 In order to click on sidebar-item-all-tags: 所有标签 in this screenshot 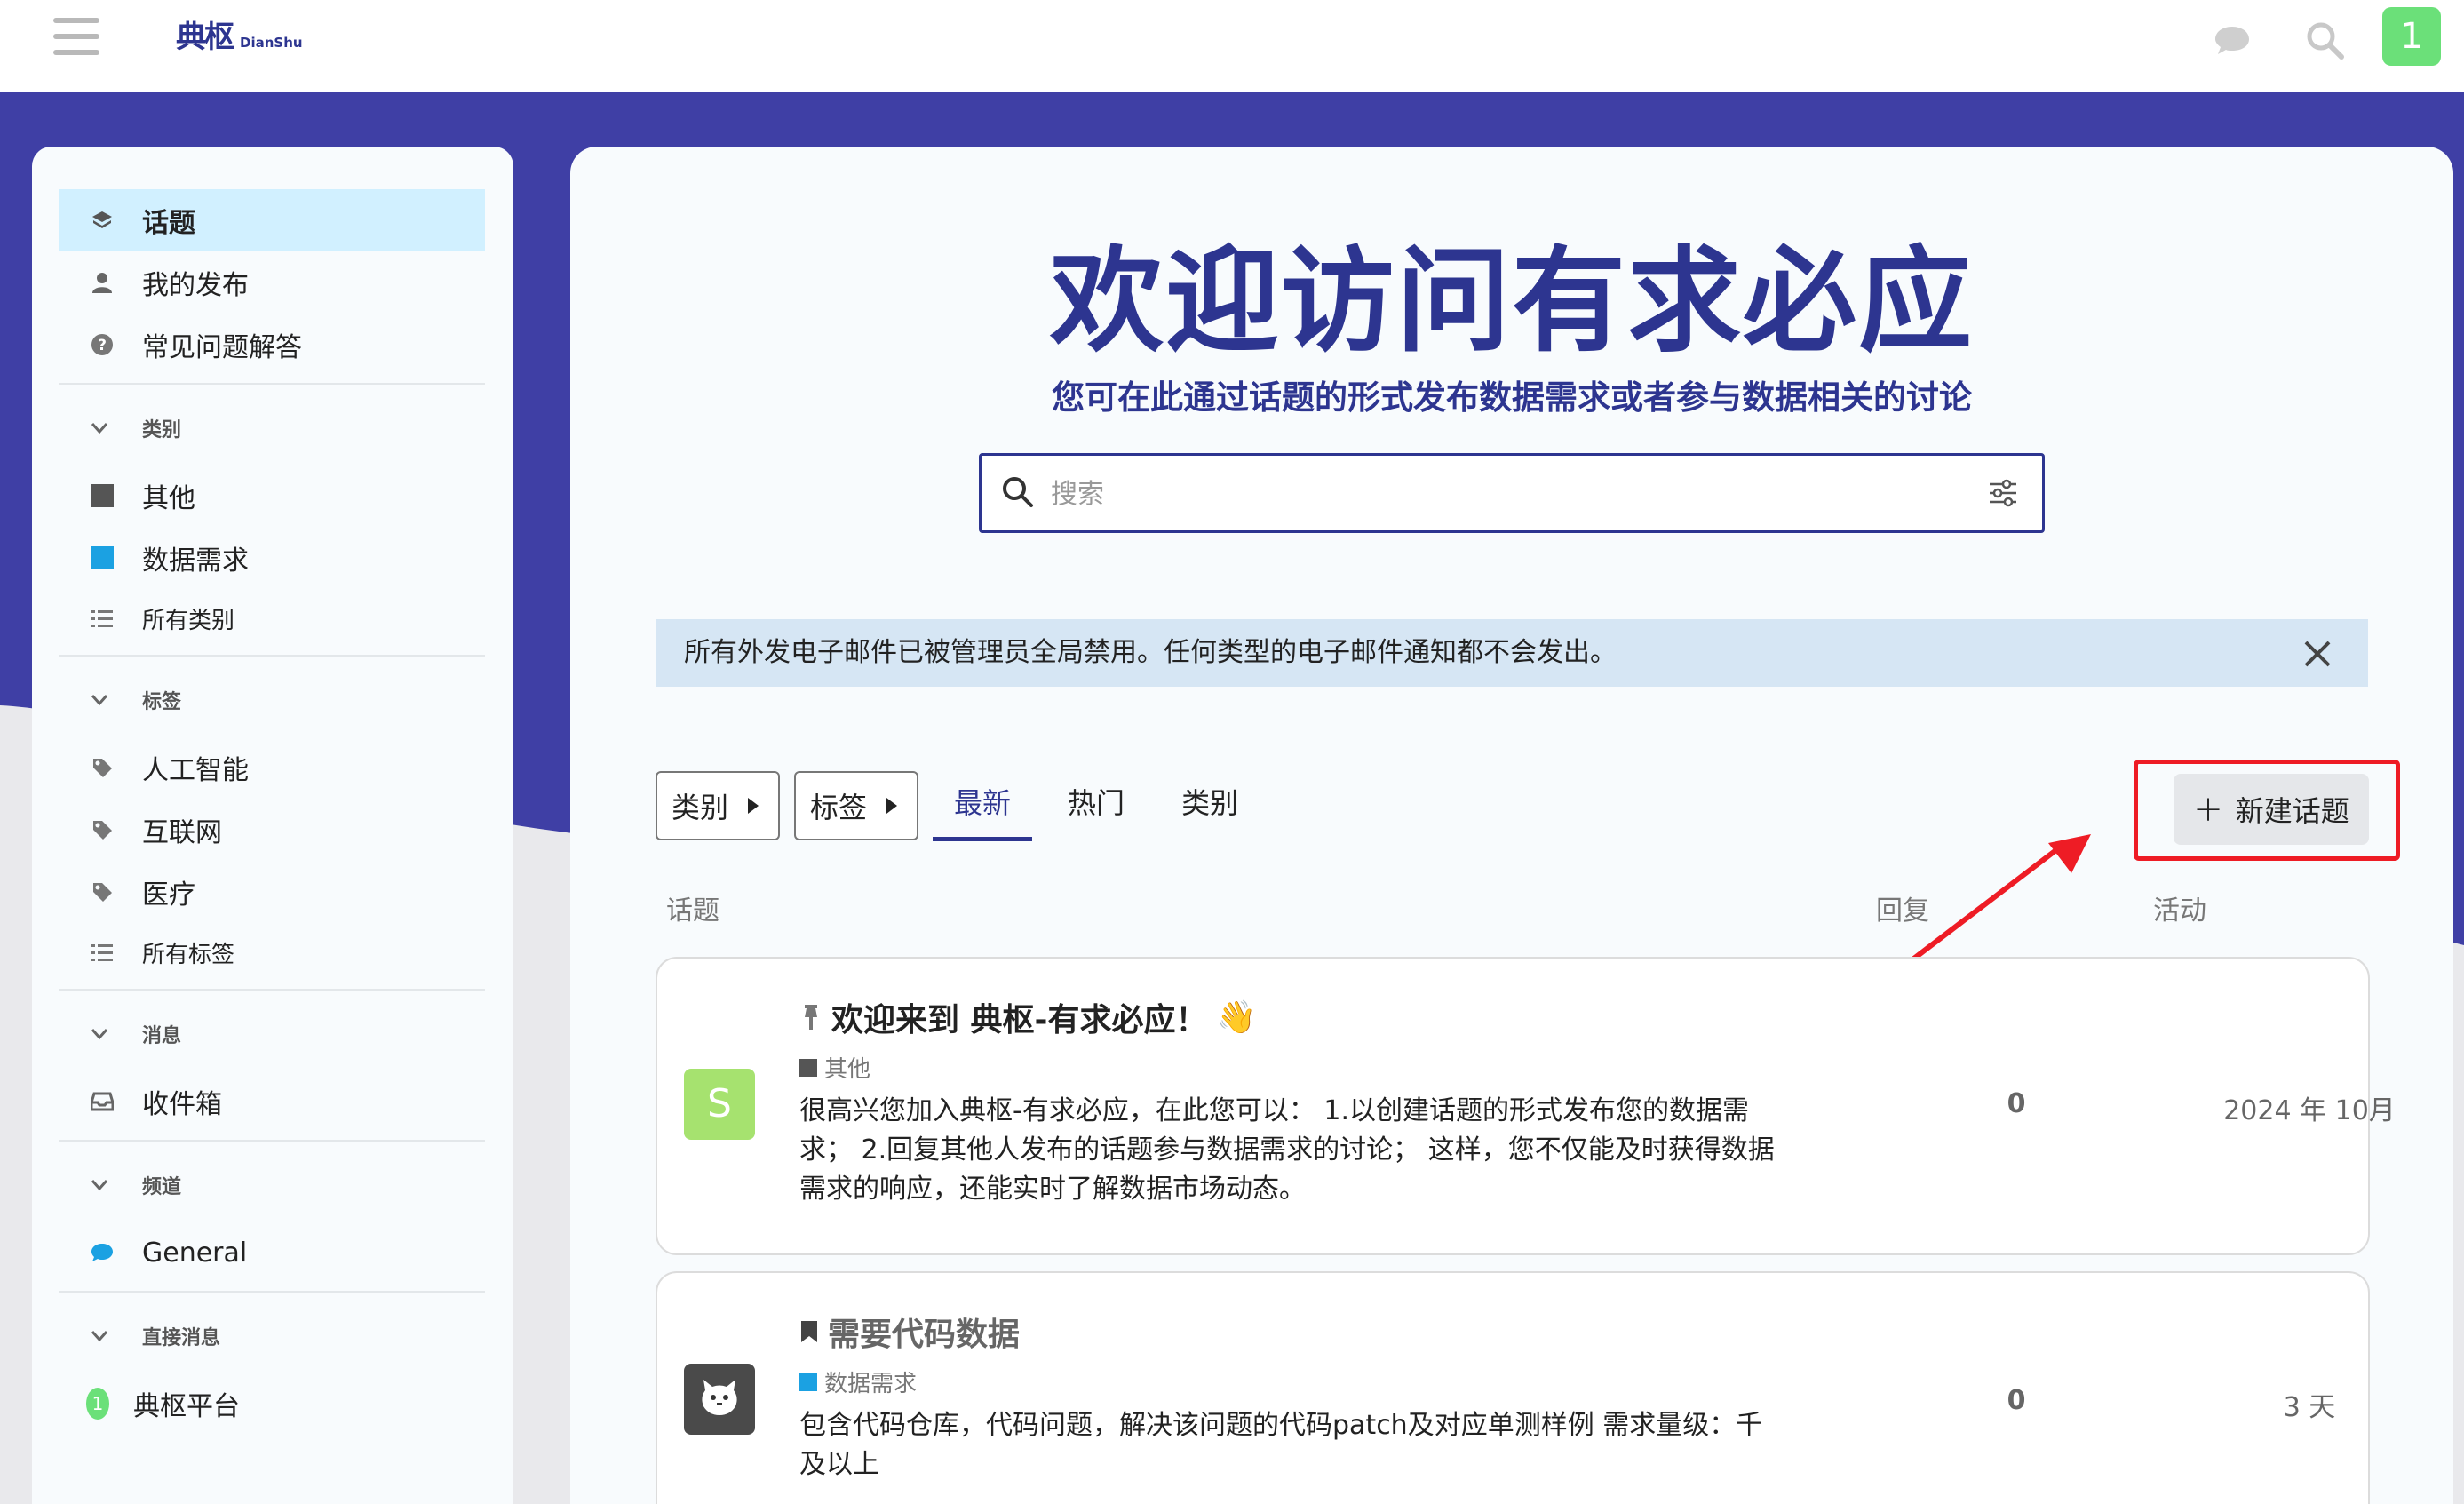, I will do `click(272, 952)`.